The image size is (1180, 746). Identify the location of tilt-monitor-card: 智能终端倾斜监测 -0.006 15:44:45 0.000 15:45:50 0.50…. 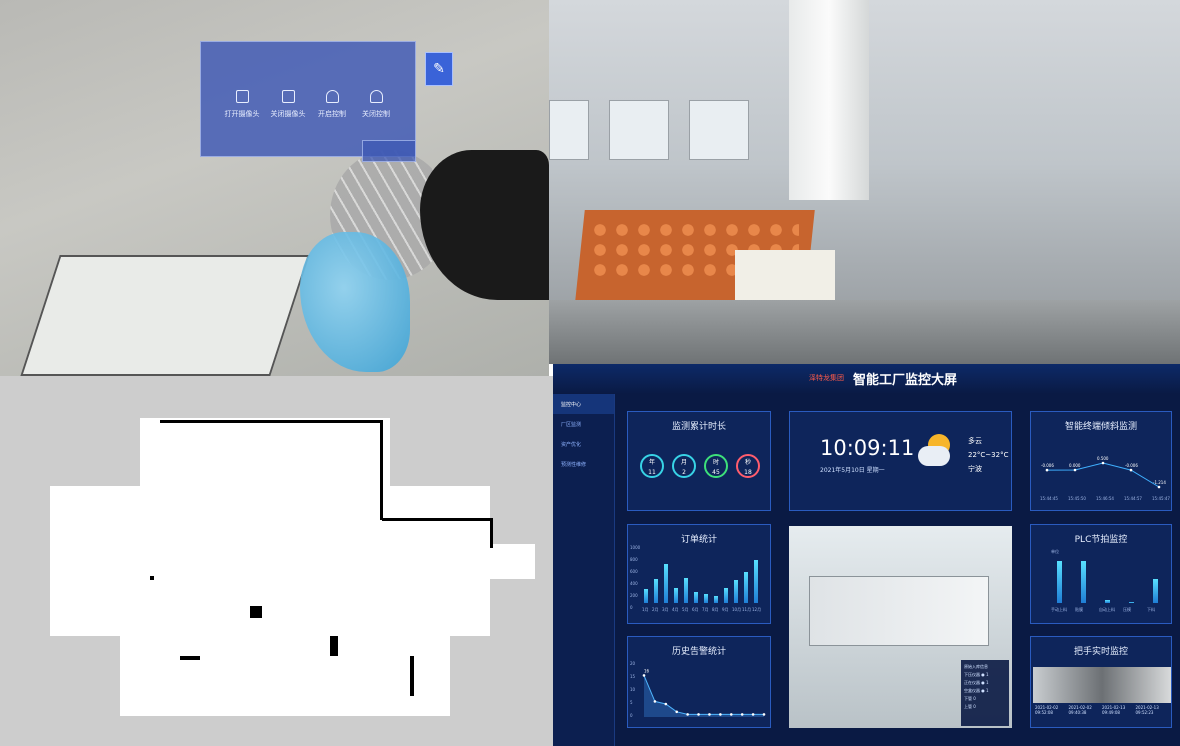
(1101, 461).